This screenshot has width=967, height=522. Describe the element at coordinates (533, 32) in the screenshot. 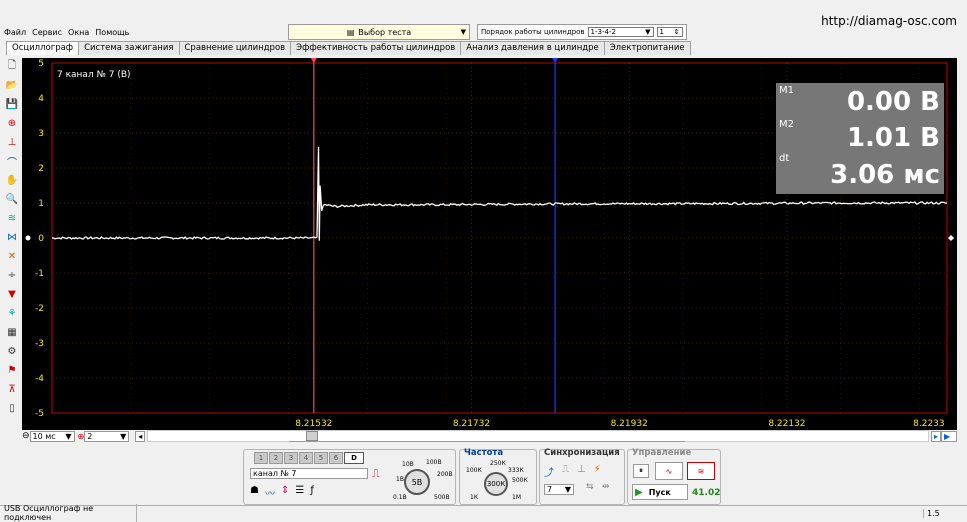

I see `cylinder-order-label: Порядок работы цилиндров` at that location.